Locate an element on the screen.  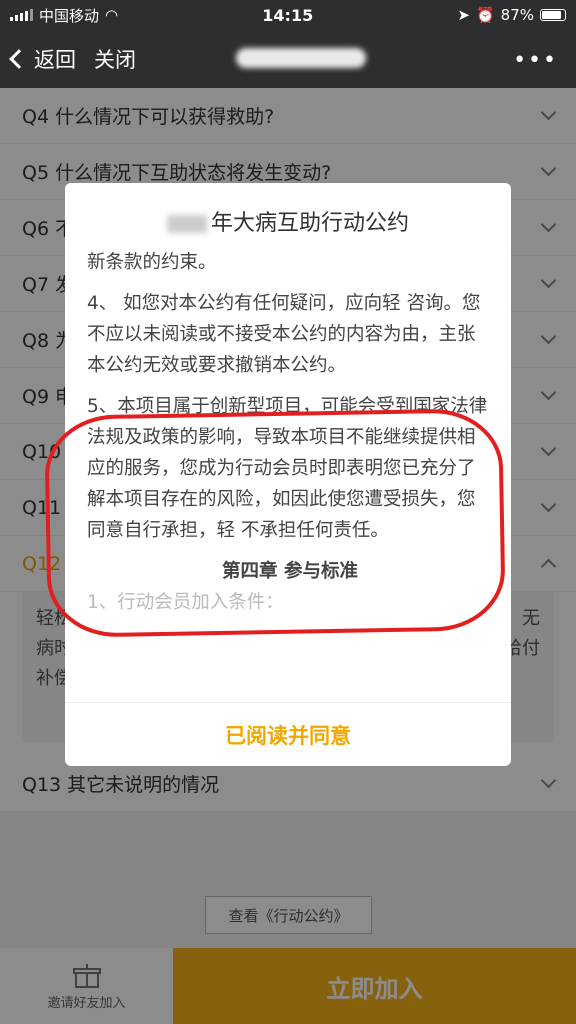
clause-tail: 新条款的约束。 is located at coordinates (152, 262).